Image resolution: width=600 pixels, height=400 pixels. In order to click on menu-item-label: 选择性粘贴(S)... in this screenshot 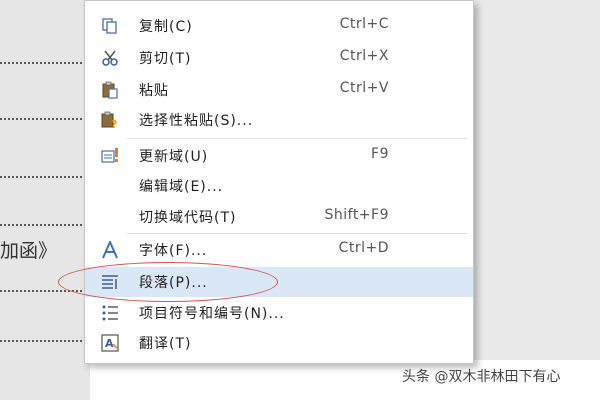, I will do `click(196, 121)`.